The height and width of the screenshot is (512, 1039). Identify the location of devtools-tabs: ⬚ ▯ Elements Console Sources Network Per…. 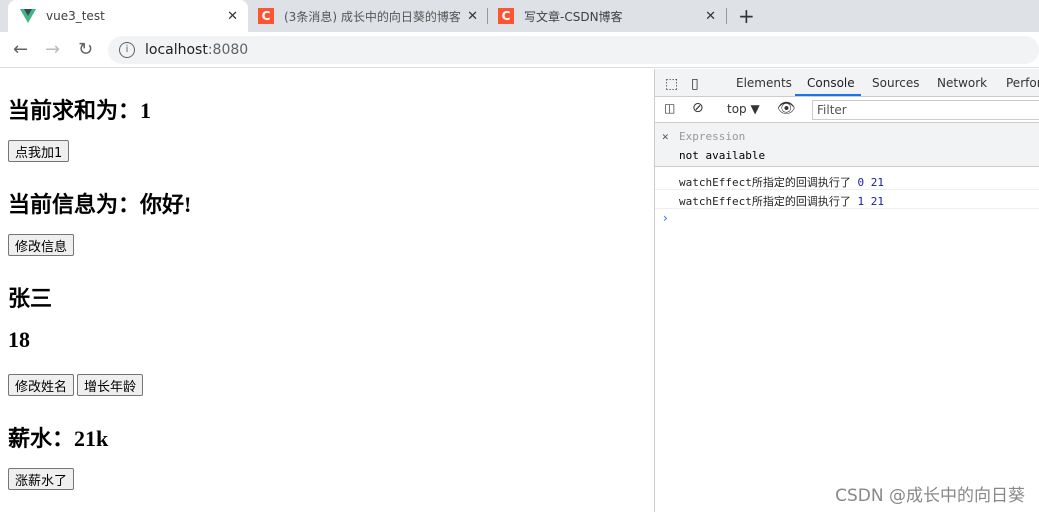
(847, 83).